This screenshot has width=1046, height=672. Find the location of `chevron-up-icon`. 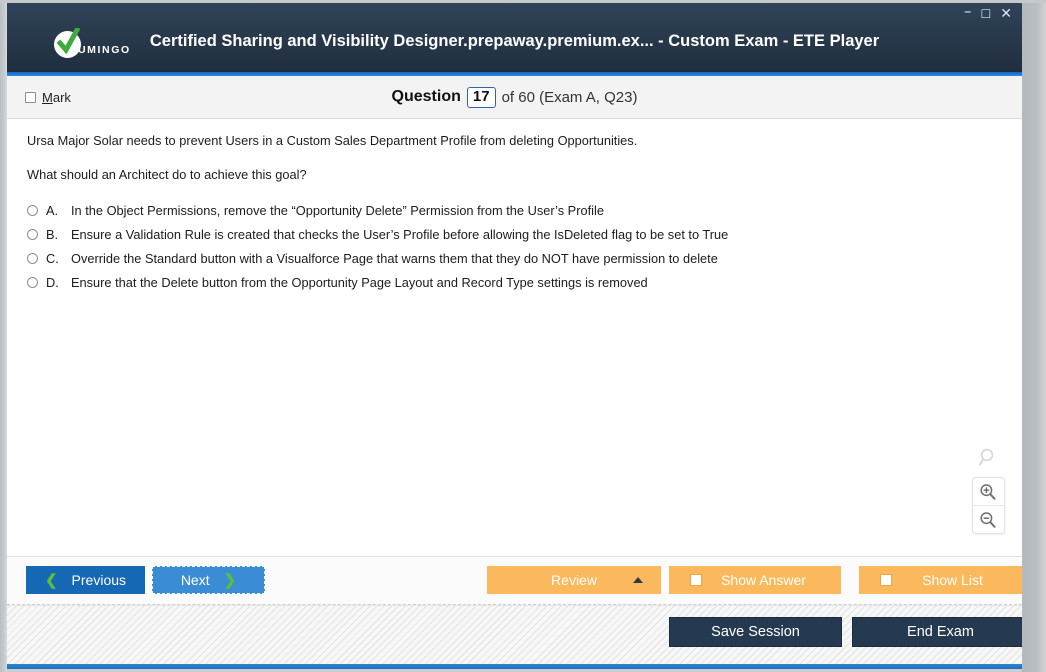

chevron-up-icon is located at coordinates (638, 580).